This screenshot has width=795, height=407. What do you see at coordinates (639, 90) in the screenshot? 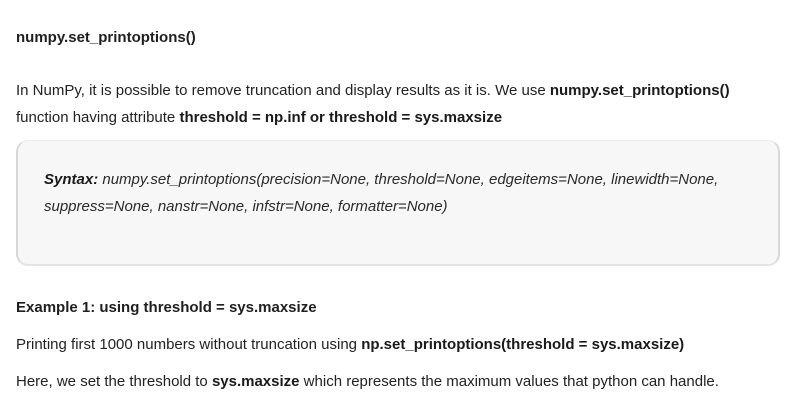
I see `intro-bold-function: numpy.set_printoptions()` at bounding box center [639, 90].